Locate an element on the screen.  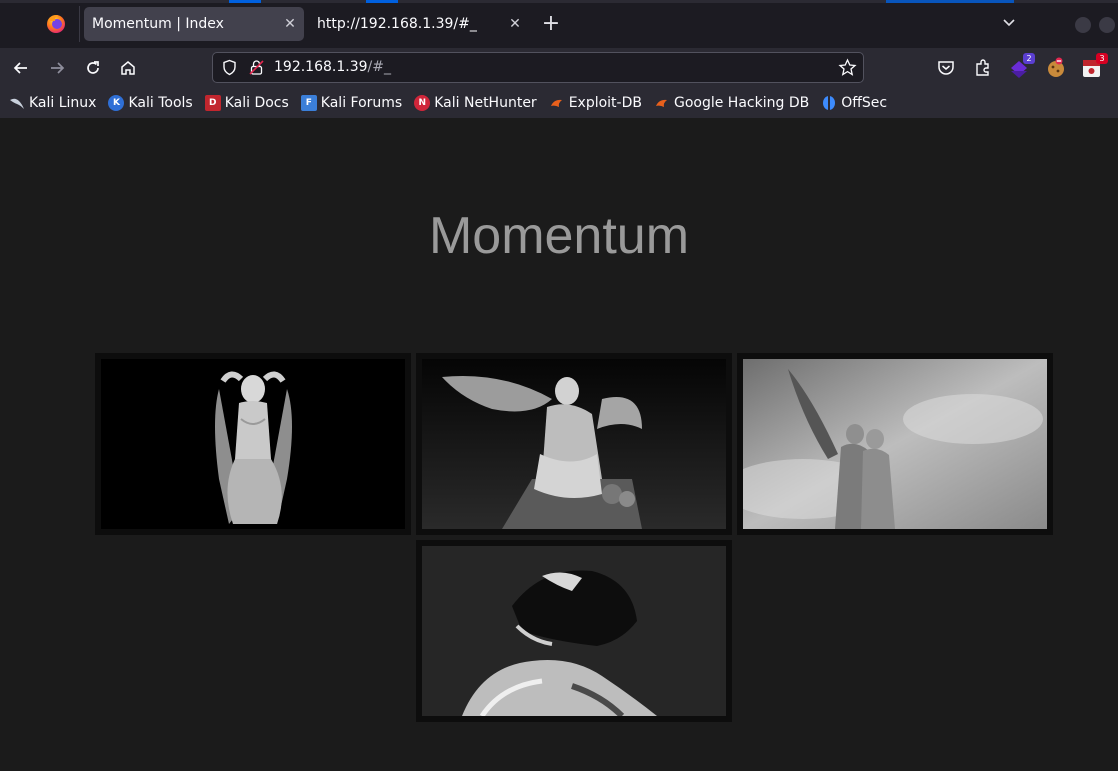
url-text: 192.168.1.39/#_ is located at coordinates (332, 67).